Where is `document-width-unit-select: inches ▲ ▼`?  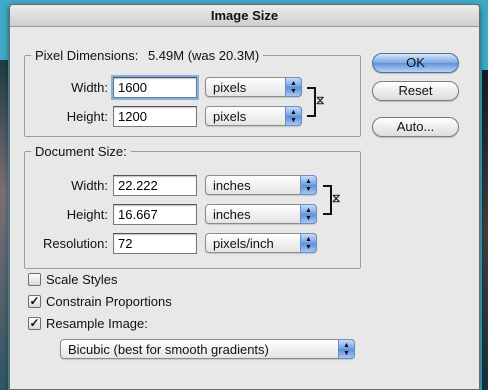
document-width-unit-select: inches ▲ ▼ is located at coordinates (261, 185).